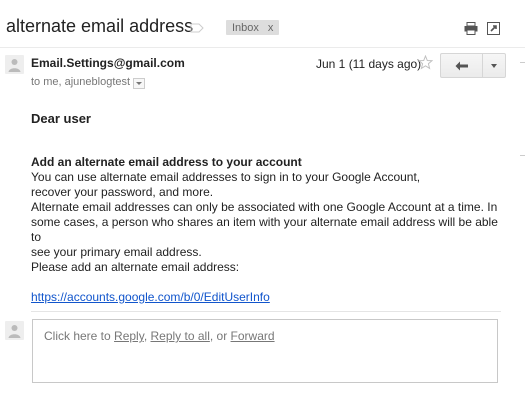 This screenshot has width=525, height=402. What do you see at coordinates (135, 267) in the screenshot?
I see `body-line: Please add an alternate email address:` at bounding box center [135, 267].